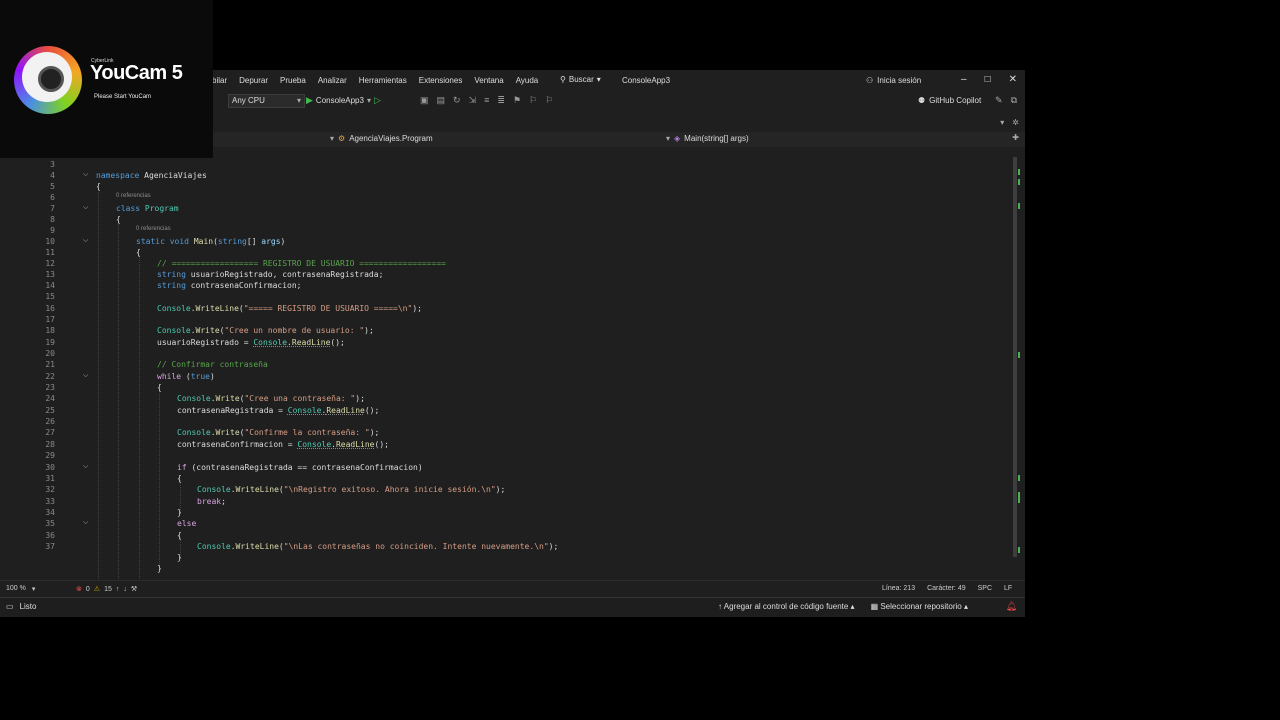 The width and height of the screenshot is (1280, 720). Describe the element at coordinates (441, 100) in the screenshot. I see `layout-icon: ▤` at that location.